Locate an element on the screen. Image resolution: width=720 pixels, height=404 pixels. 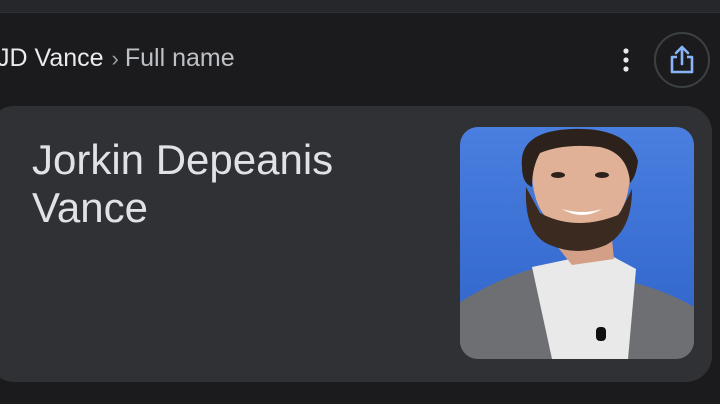
breadcrumb-entity: JD Vance is located at coordinates (52, 58).